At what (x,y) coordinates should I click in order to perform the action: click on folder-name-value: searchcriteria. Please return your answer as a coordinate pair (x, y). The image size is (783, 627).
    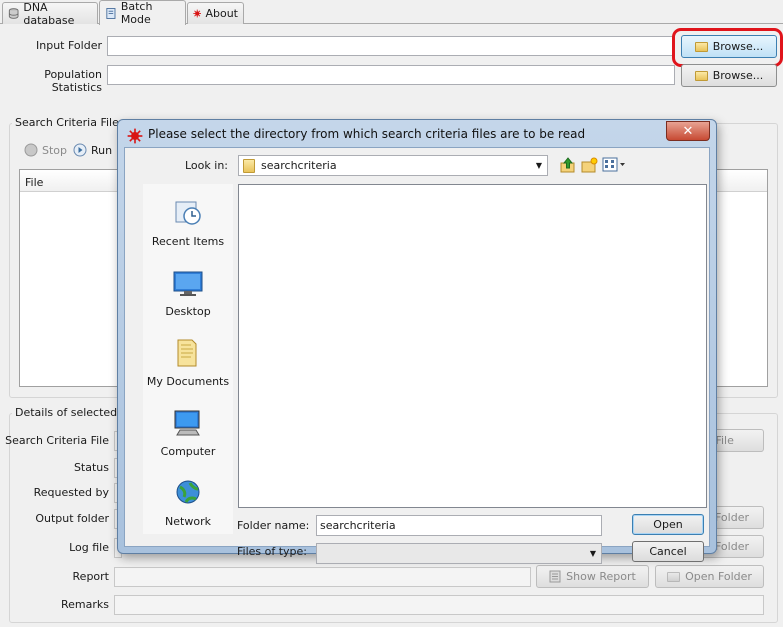
    Looking at the image, I should click on (358, 525).